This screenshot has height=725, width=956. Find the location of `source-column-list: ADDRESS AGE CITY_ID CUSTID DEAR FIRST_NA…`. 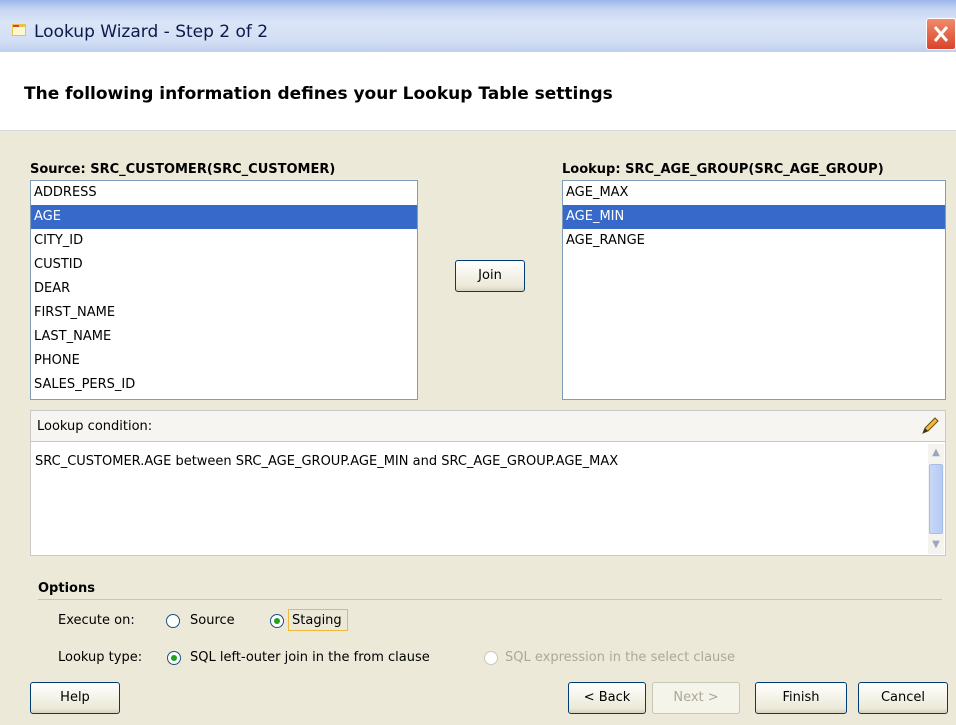

source-column-list: ADDRESS AGE CITY_ID CUSTID DEAR FIRST_NA… is located at coordinates (224, 290).